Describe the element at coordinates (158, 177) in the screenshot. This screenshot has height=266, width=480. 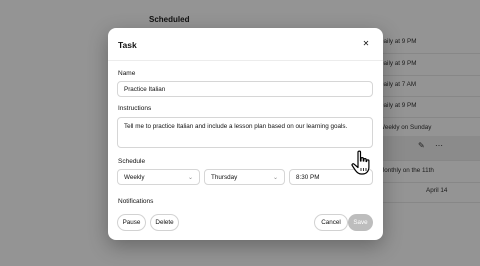
I see `frequency-select: Weekly ⌄` at that location.